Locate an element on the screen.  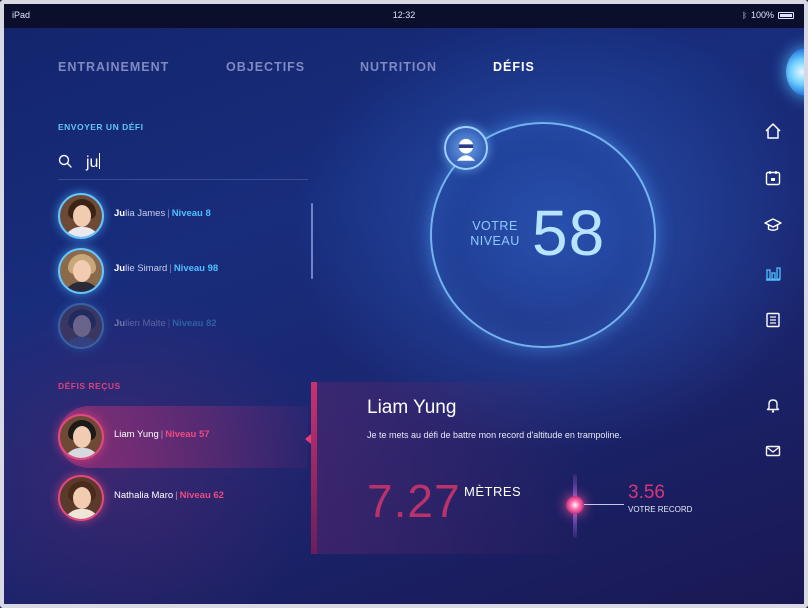
bar-chart-icon is located at coordinates (773, 274).